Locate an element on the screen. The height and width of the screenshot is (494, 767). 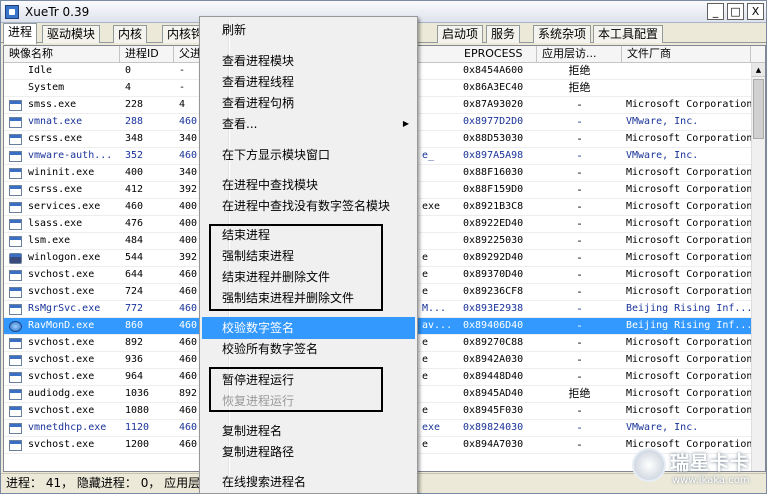
cell-name: RavMonD.exe is located at coordinates (61, 325).